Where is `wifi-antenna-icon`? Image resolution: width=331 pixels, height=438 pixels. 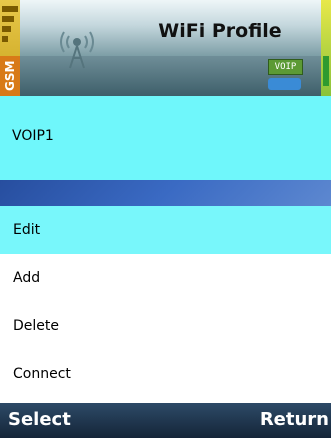
wifi-antenna-icon is located at coordinates (77, 50).